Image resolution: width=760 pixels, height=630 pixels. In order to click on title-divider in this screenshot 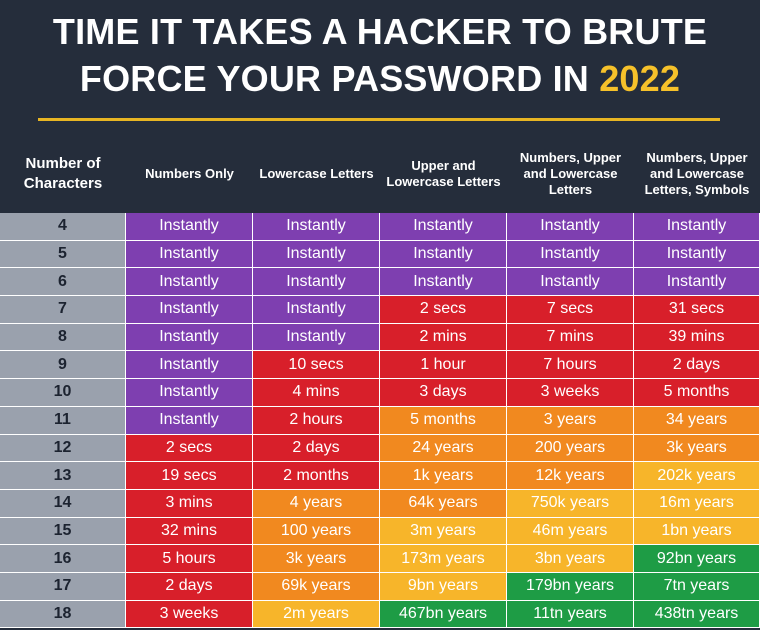, I will do `click(379, 119)`.